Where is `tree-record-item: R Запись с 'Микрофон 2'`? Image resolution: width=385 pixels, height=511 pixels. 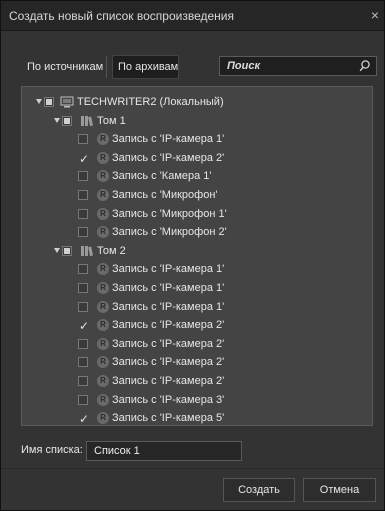 tree-record-item: R Запись с 'Микрофон 2' is located at coordinates (197, 232).